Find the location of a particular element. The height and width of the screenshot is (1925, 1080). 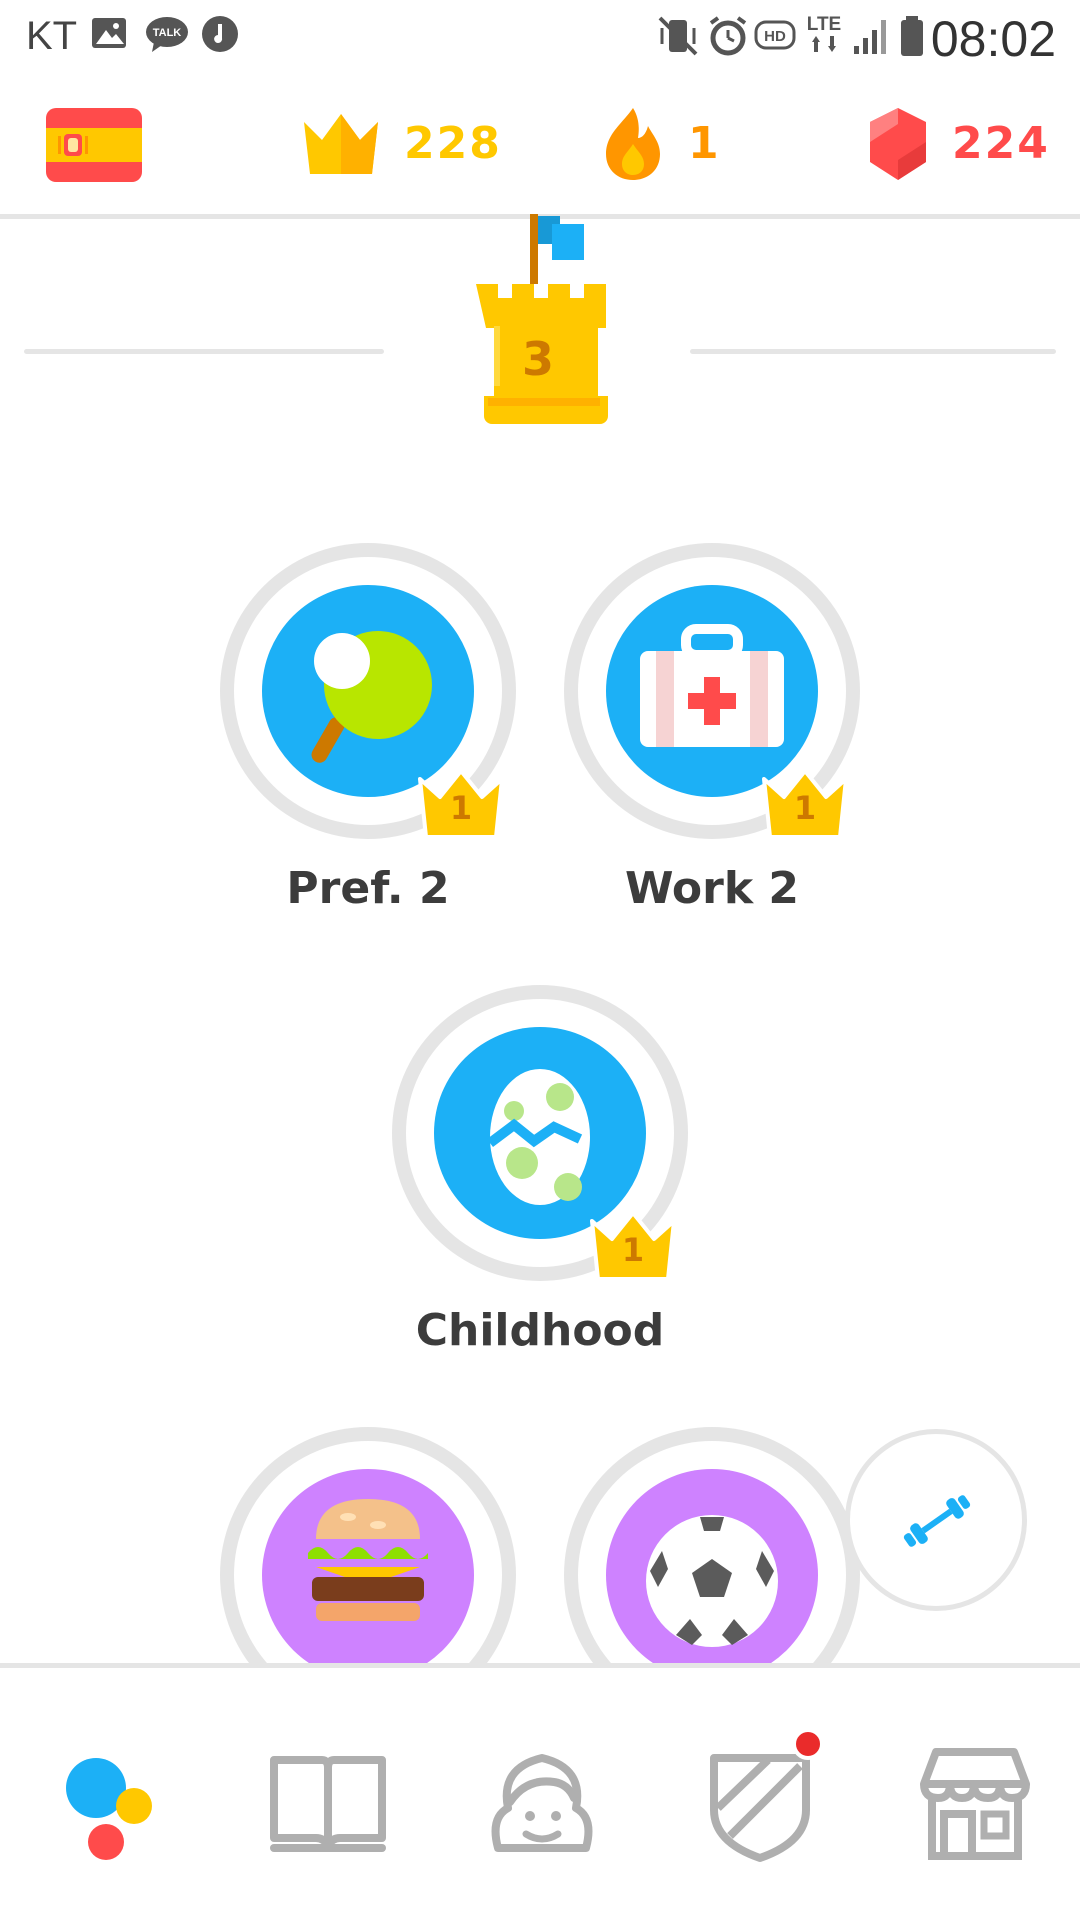

hamburger-icon is located at coordinates (368, 1560).